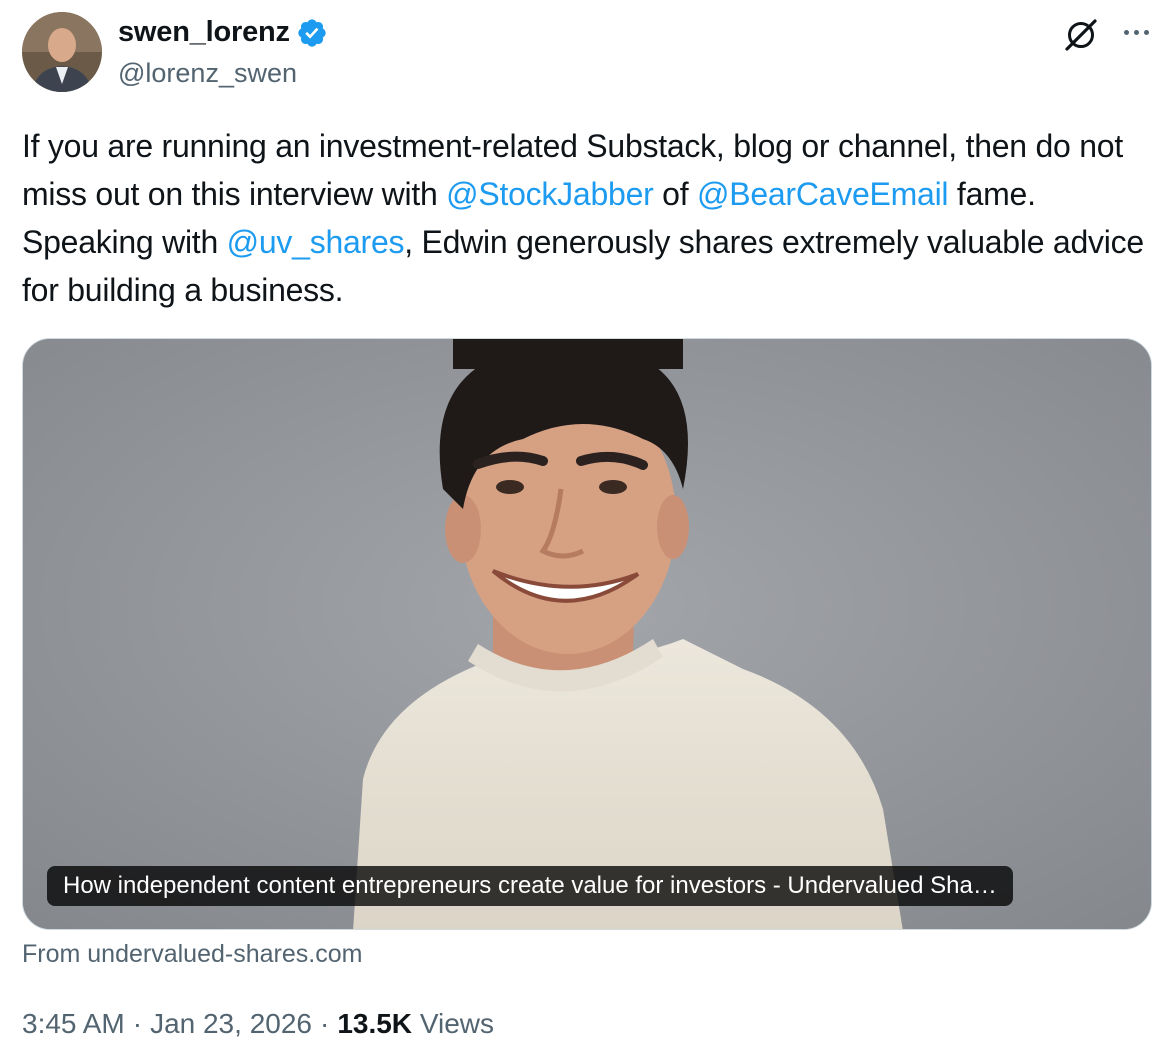  Describe the element at coordinates (550, 194) in the screenshot. I see `mention-stockjabber: @StockJabber` at that location.